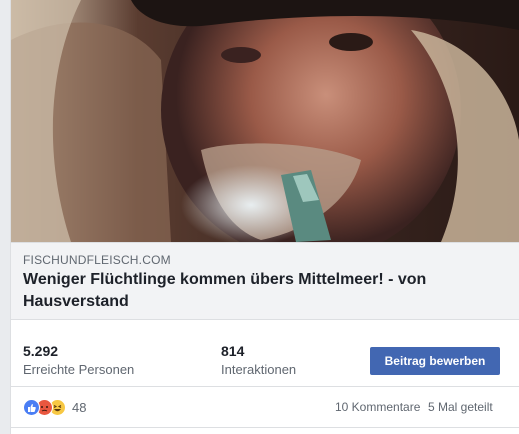 The width and height of the screenshot is (519, 434). I want to click on boost-post-button: Beitrag bewerben, so click(435, 361).